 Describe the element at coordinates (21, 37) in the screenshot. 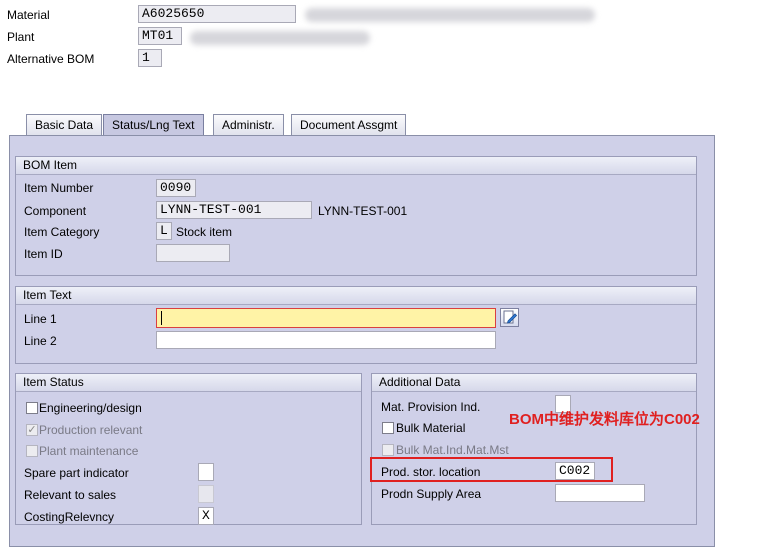

I see `plant-label: Plant` at that location.